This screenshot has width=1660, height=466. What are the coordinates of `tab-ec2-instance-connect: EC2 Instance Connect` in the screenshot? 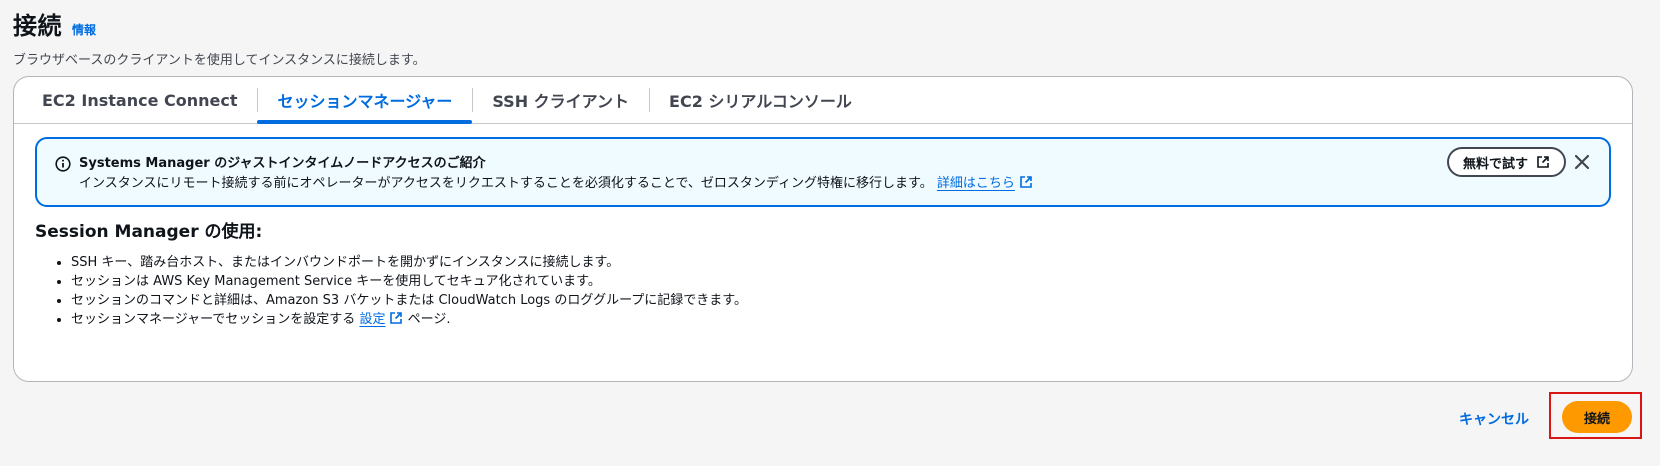 It's located at (139, 100).